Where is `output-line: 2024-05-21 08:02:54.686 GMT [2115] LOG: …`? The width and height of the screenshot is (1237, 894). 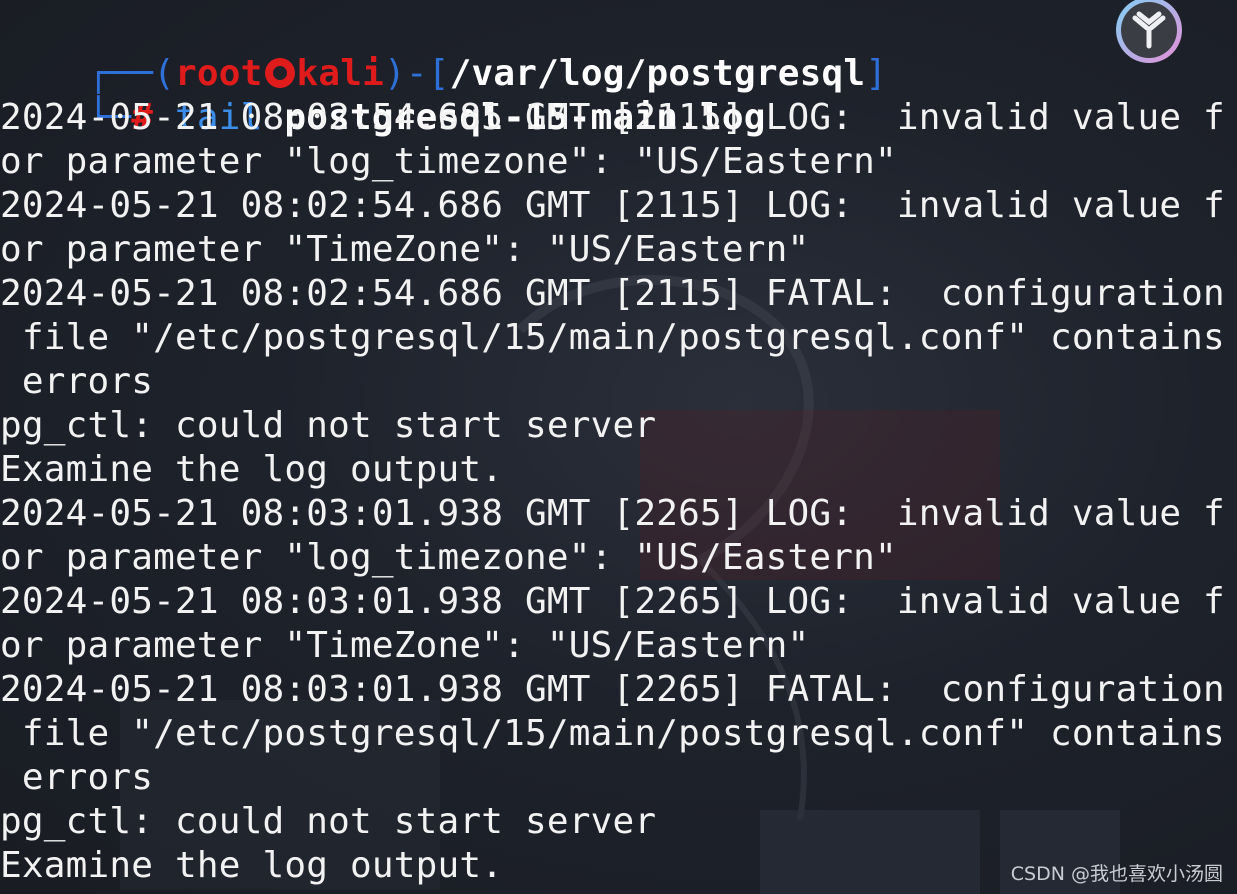
output-line: 2024-05-21 08:02:54.686 GMT [2115] LOG: … is located at coordinates (612, 205).